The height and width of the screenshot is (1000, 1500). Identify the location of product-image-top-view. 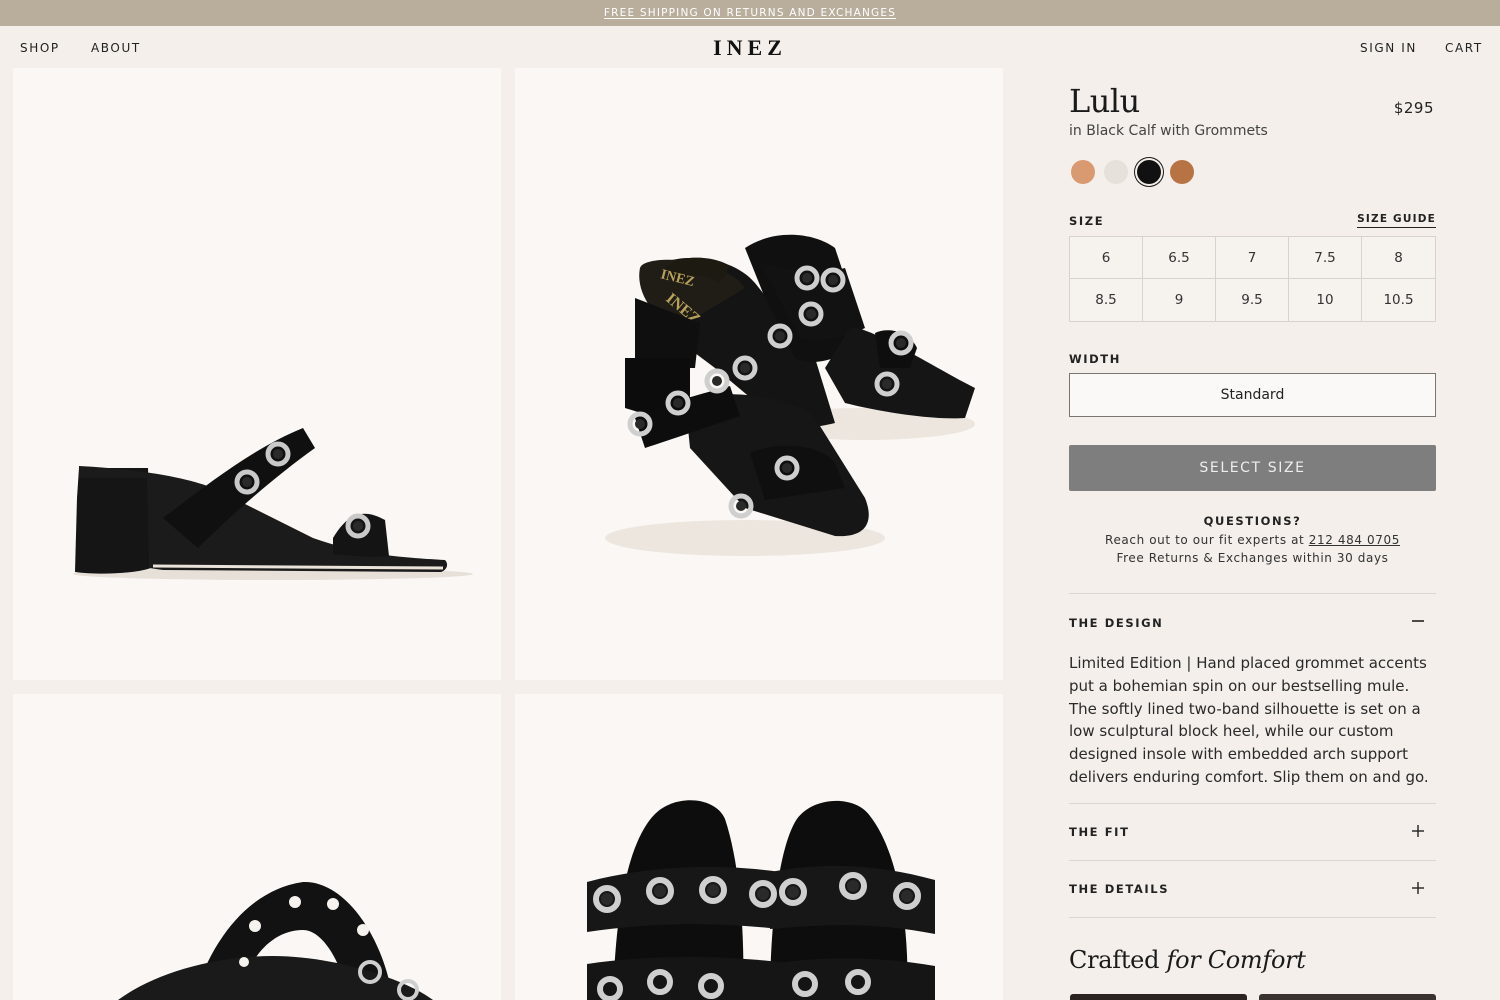
(257, 847).